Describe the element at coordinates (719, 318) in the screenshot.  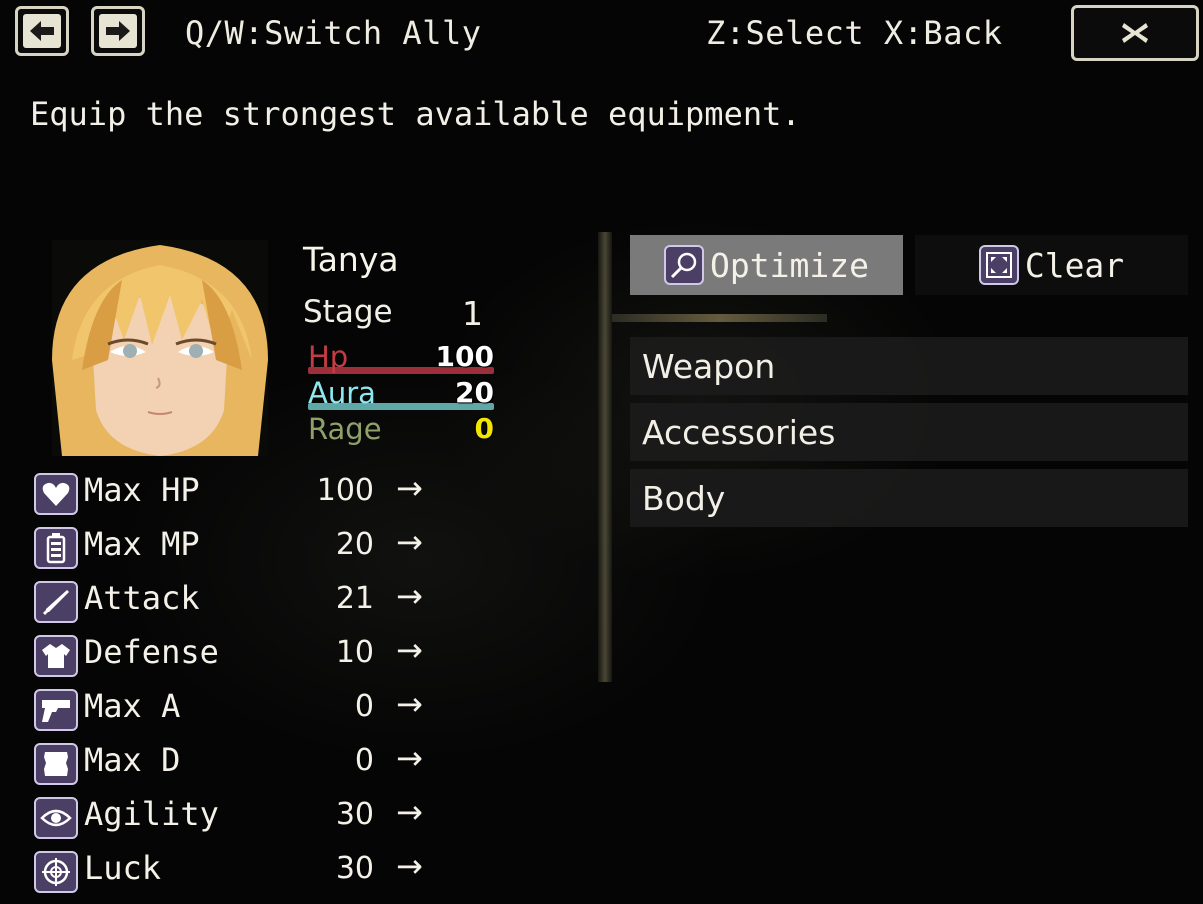
I see `slot-panel-divider` at that location.